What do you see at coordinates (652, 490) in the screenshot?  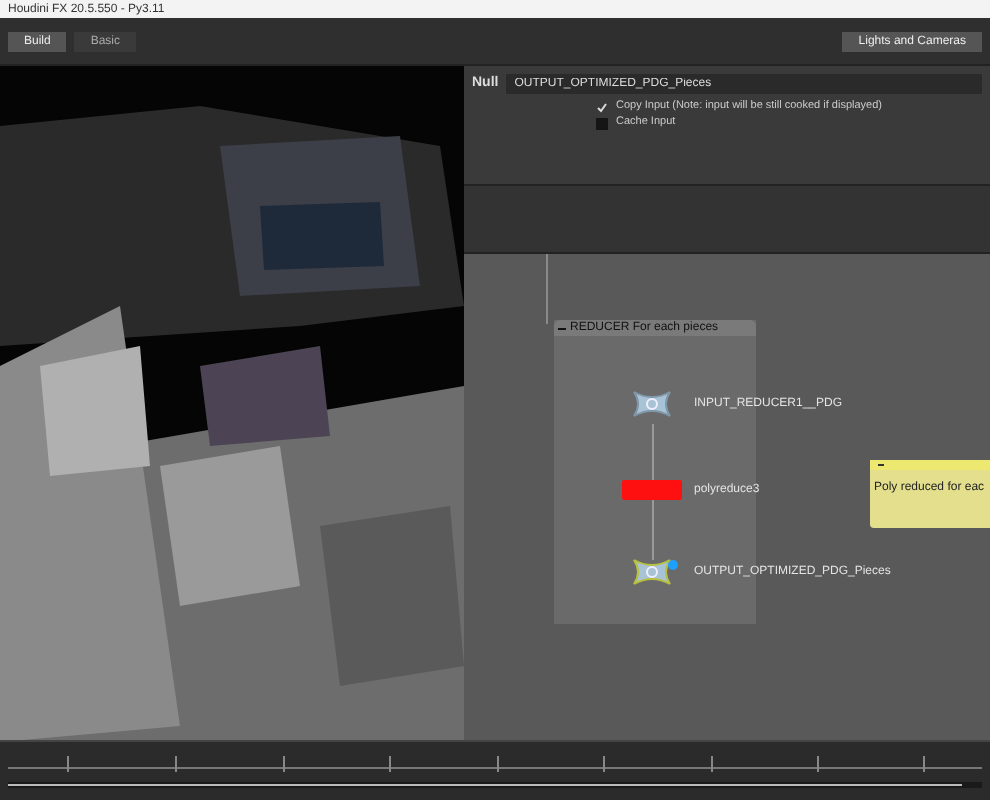 I see `node-tile` at bounding box center [652, 490].